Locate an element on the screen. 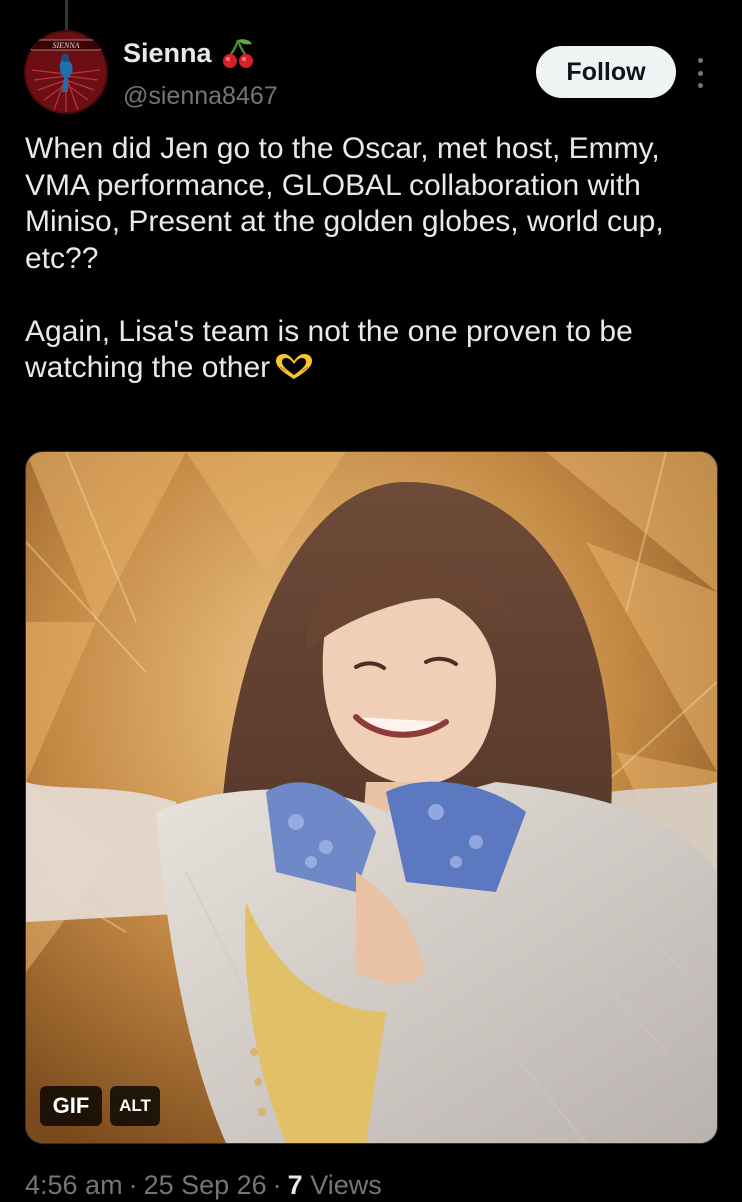  author-handle: @sienna8467 is located at coordinates (200, 96).